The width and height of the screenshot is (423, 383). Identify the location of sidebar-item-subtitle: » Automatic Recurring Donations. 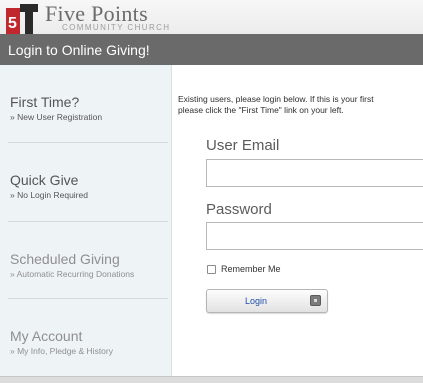
(72, 274).